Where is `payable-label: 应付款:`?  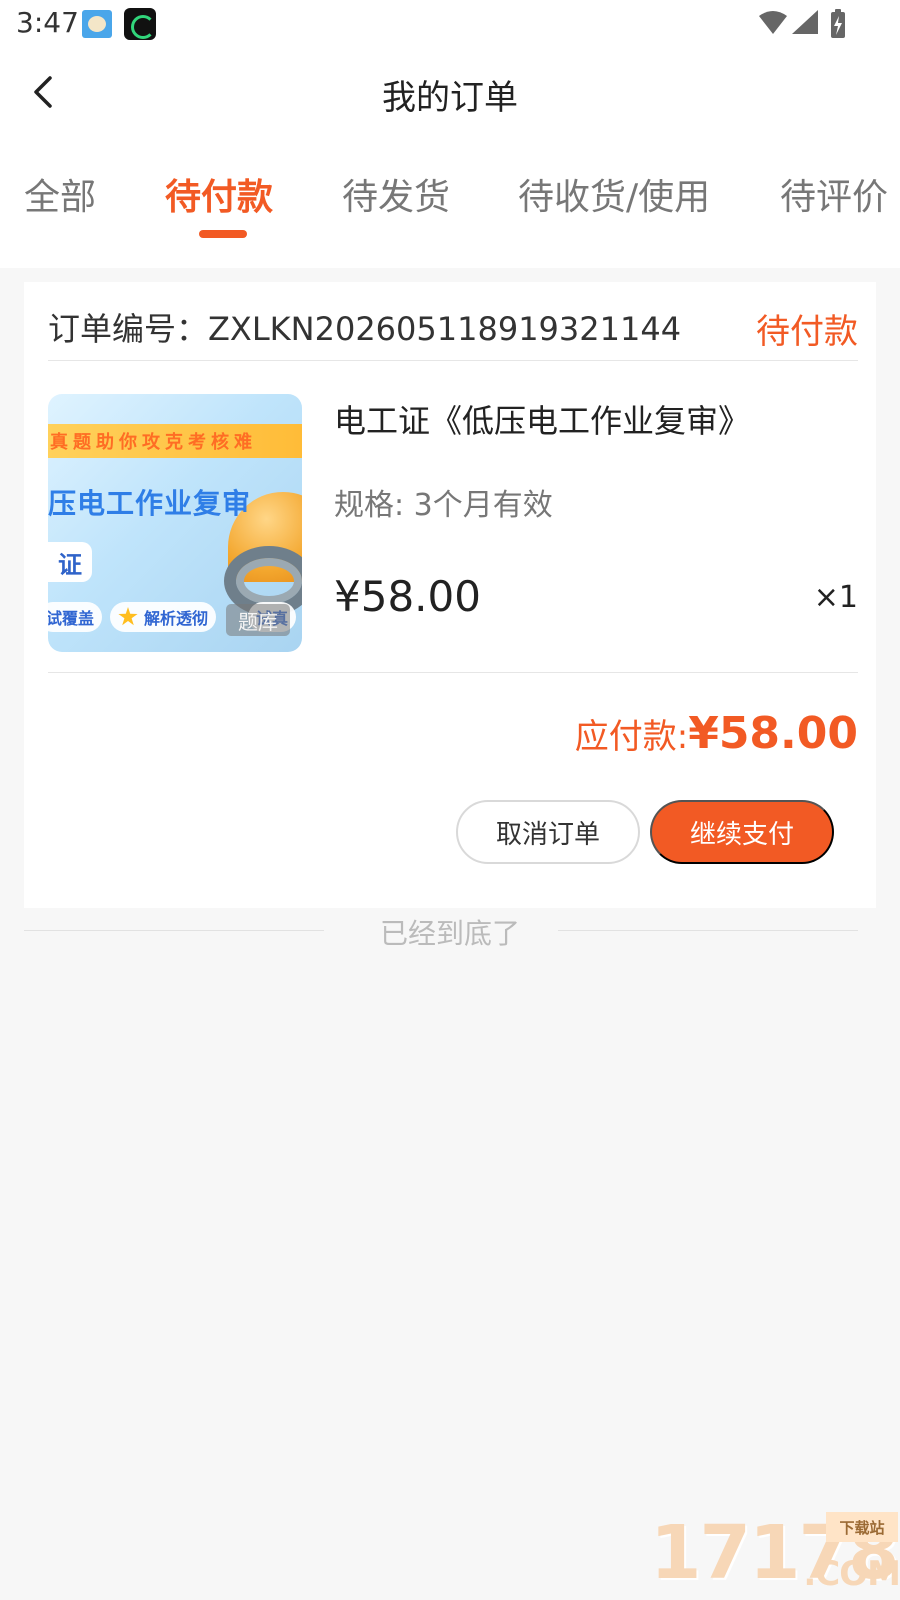 payable-label: 应付款: is located at coordinates (631, 737).